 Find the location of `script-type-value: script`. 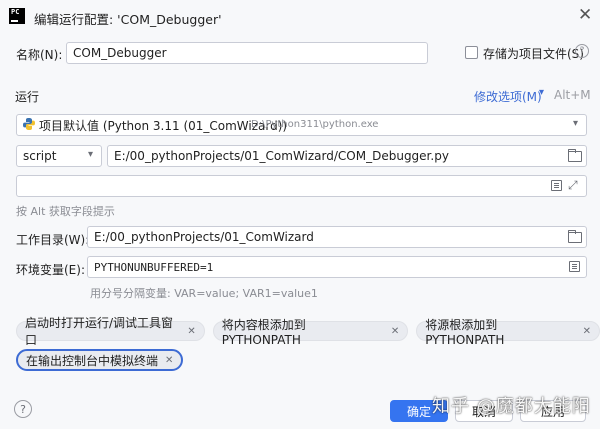

script-type-value: script is located at coordinates (40, 156).